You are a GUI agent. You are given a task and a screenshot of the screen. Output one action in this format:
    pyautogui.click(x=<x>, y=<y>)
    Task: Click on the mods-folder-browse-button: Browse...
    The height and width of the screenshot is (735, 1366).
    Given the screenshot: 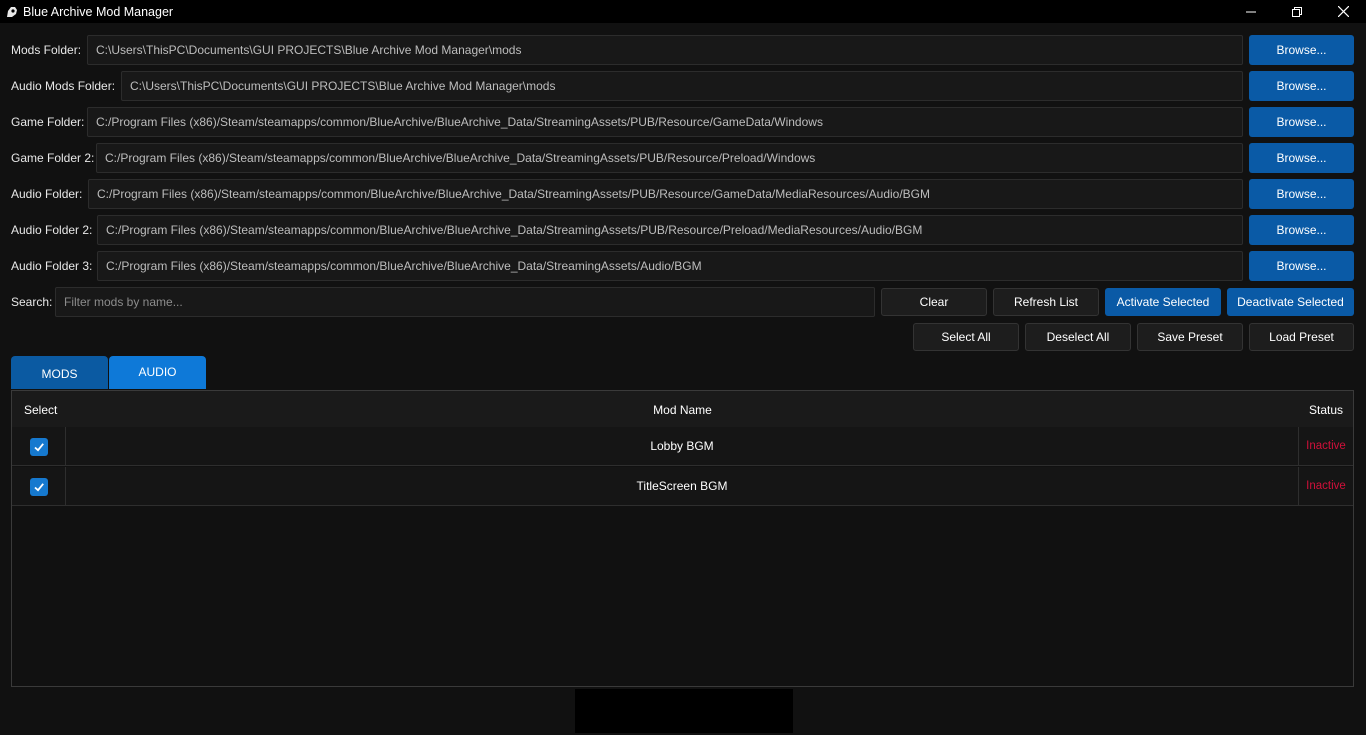 What is the action you would take?
    pyautogui.click(x=1301, y=50)
    